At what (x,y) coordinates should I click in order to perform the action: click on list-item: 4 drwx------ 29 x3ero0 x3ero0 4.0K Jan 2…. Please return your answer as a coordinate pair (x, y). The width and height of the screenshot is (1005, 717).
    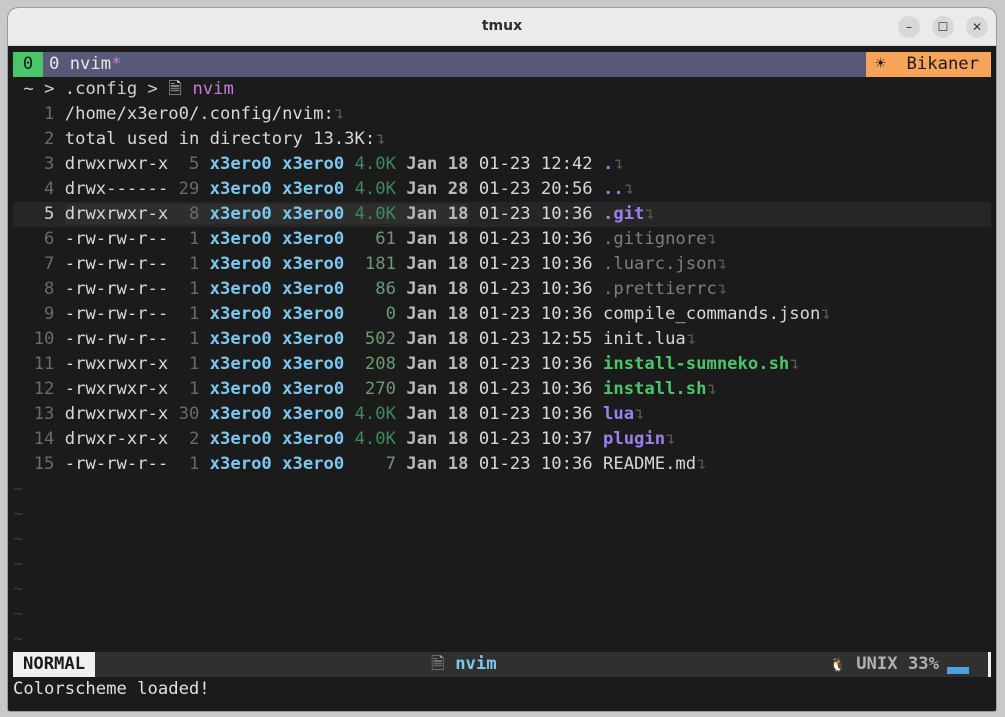
    Looking at the image, I should click on (502, 189).